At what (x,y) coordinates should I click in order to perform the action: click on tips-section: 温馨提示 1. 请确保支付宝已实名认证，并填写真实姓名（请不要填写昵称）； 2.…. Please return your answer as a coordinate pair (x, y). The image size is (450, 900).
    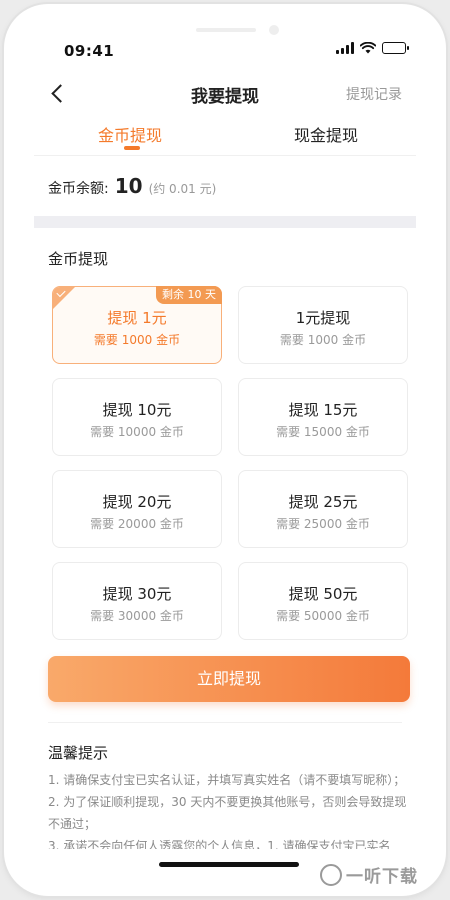
    Looking at the image, I should click on (230, 795).